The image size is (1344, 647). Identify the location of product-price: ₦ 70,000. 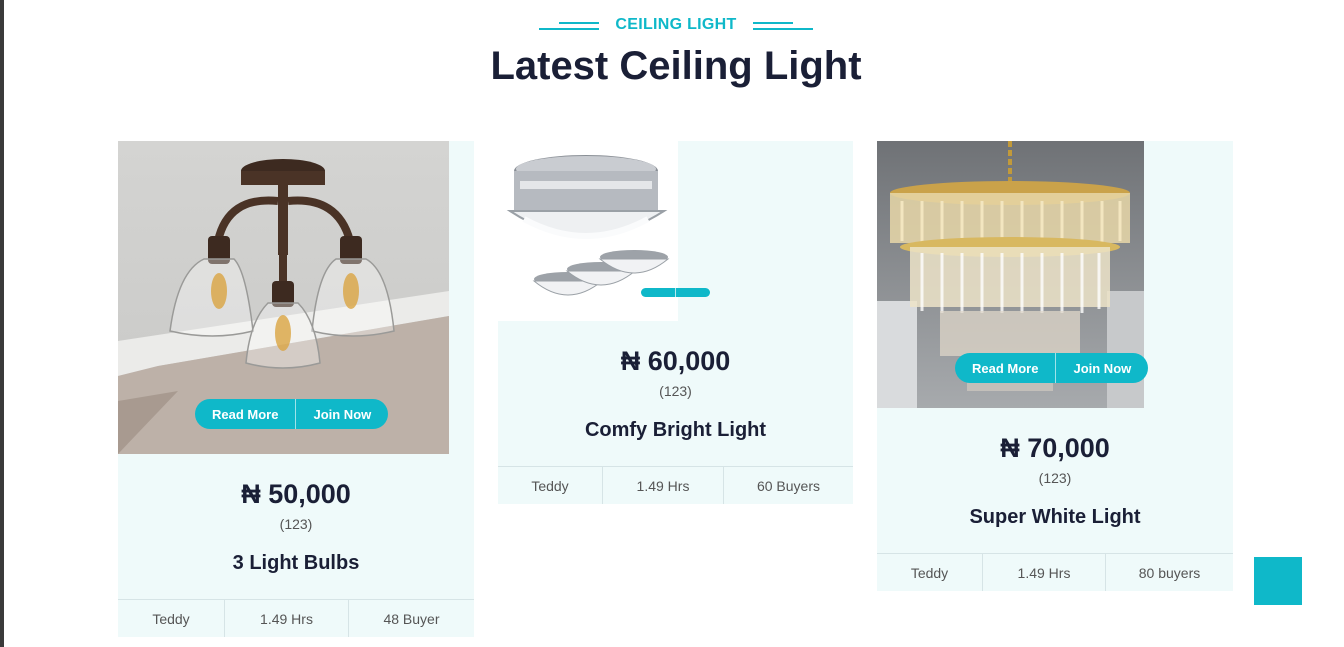
(1055, 448).